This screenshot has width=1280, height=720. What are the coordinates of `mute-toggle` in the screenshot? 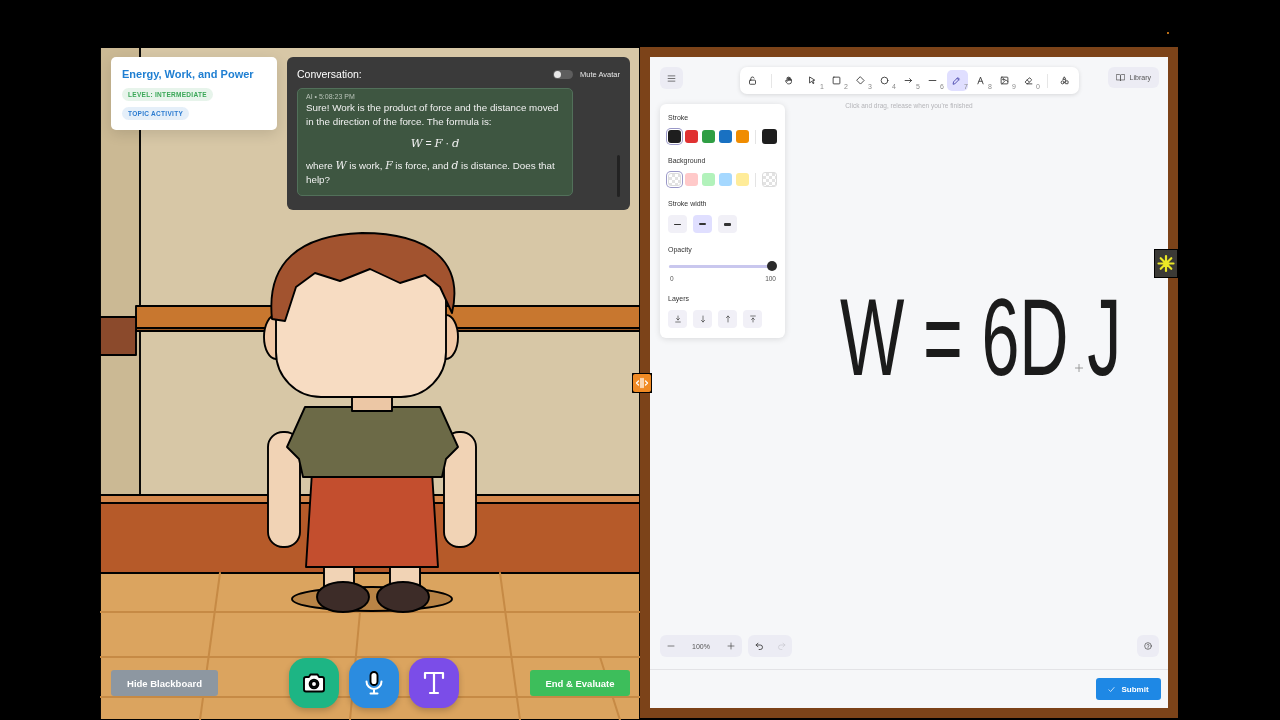 It's located at (563, 74).